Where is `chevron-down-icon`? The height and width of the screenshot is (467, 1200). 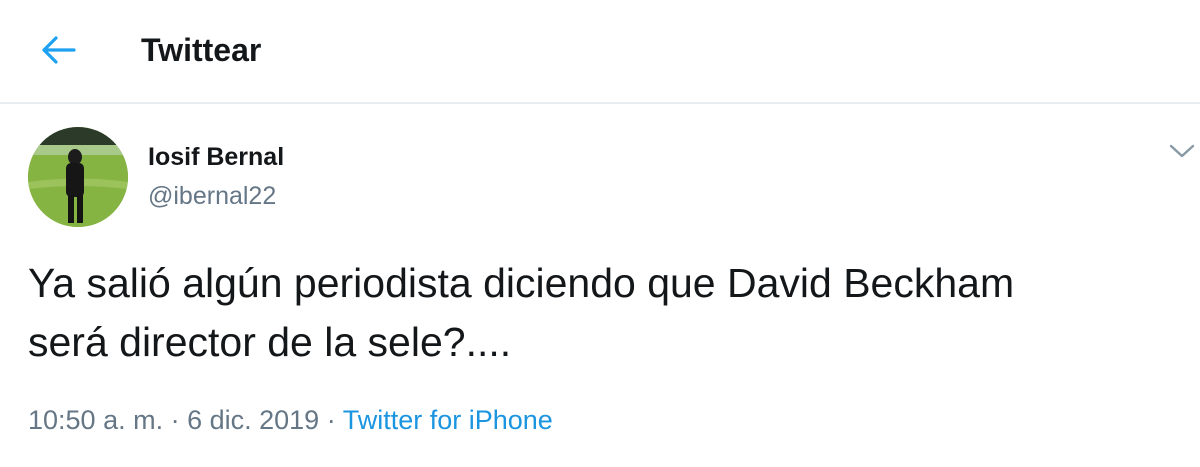 chevron-down-icon is located at coordinates (1182, 151).